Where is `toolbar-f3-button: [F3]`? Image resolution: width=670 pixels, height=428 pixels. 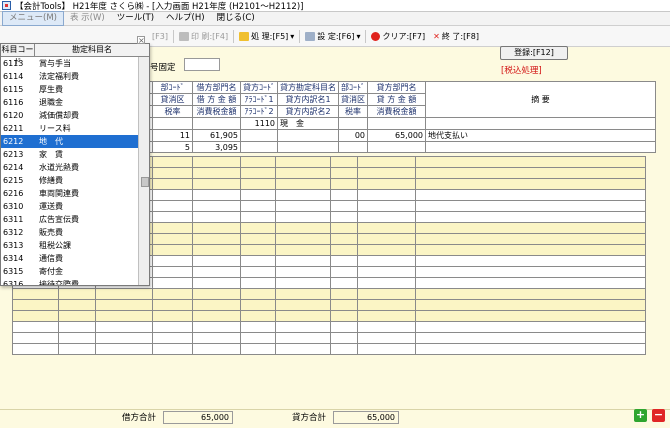 toolbar-f3-button: [F3] is located at coordinates (160, 36).